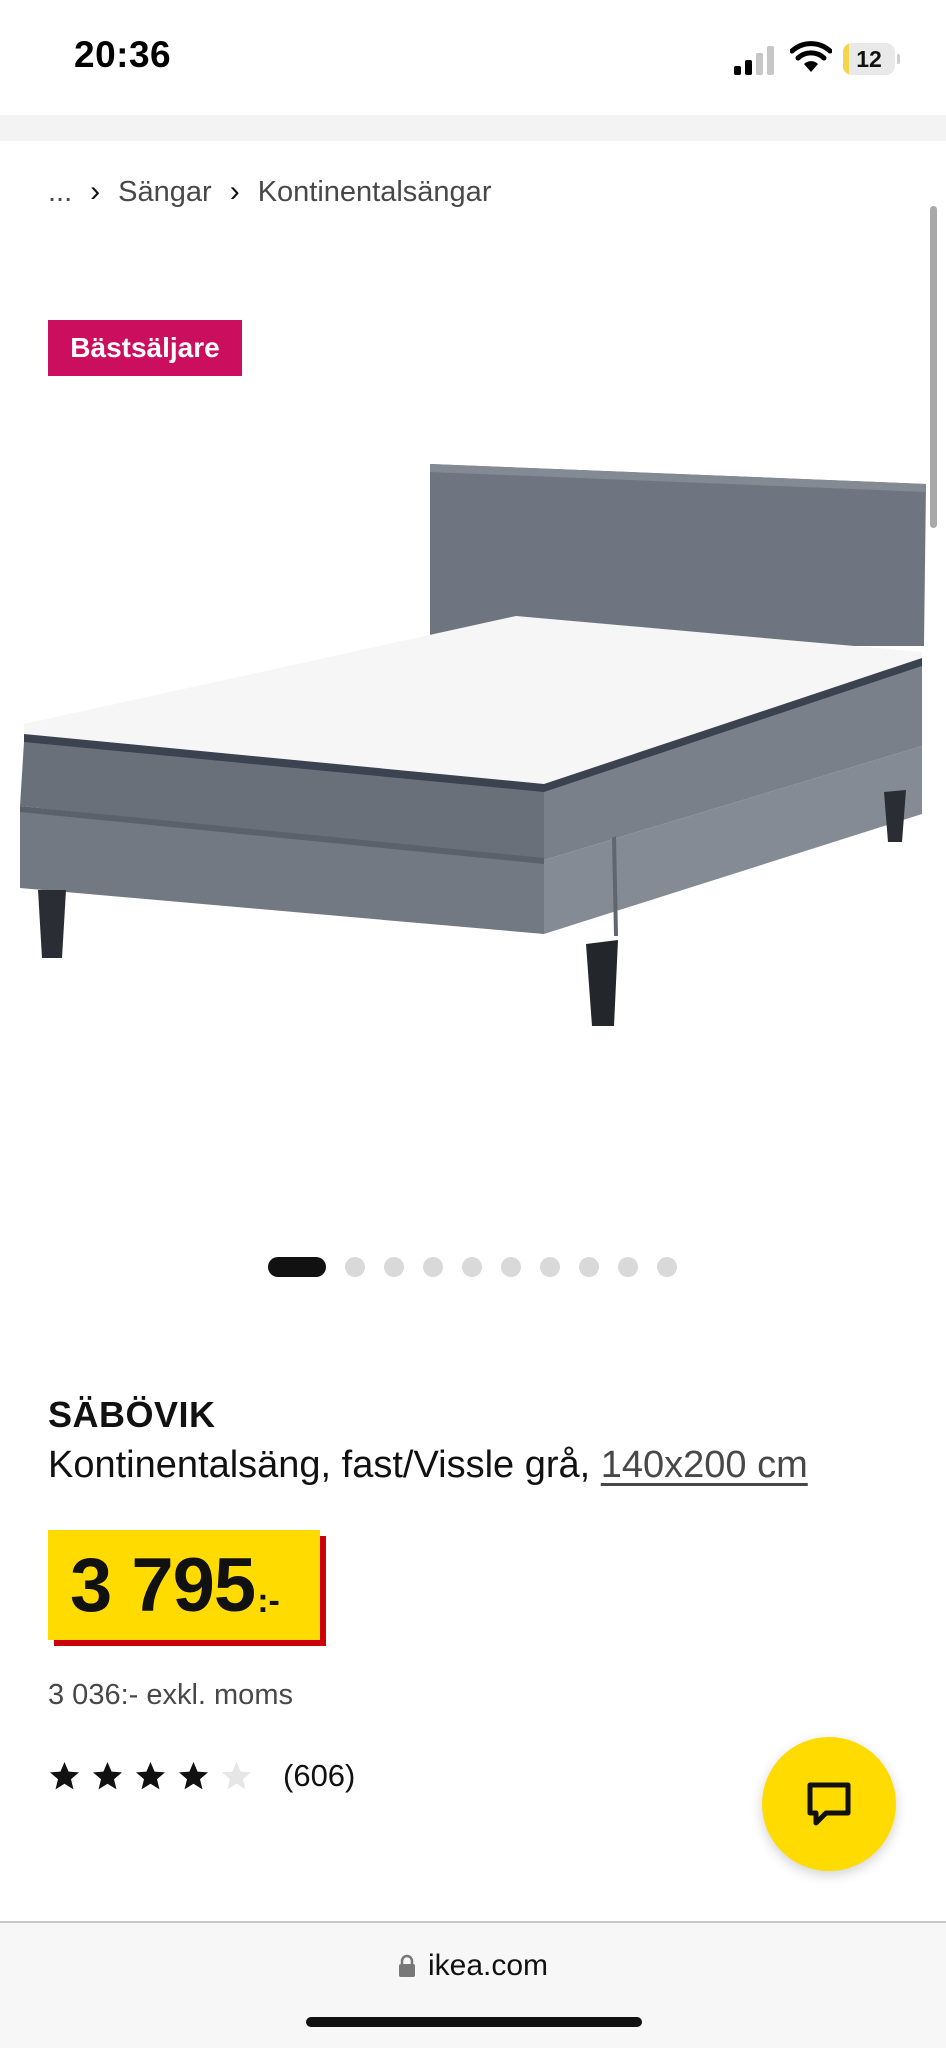 This screenshot has height=2048, width=946. What do you see at coordinates (163, 1585) in the screenshot?
I see `price-value: 3 795` at bounding box center [163, 1585].